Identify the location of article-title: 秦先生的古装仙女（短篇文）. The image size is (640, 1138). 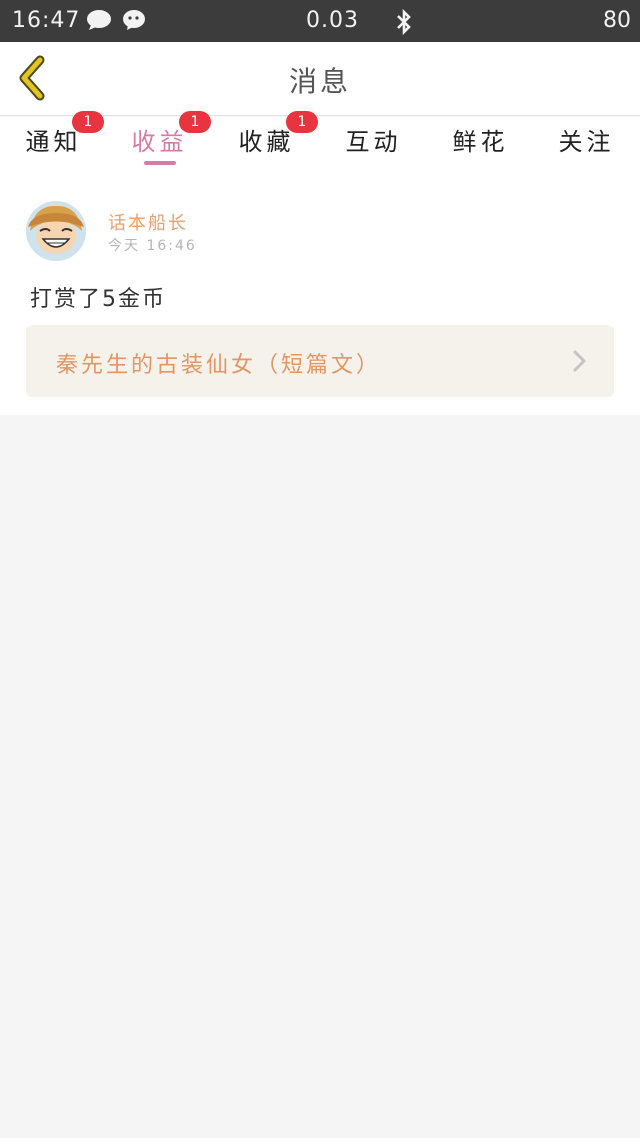
(219, 365).